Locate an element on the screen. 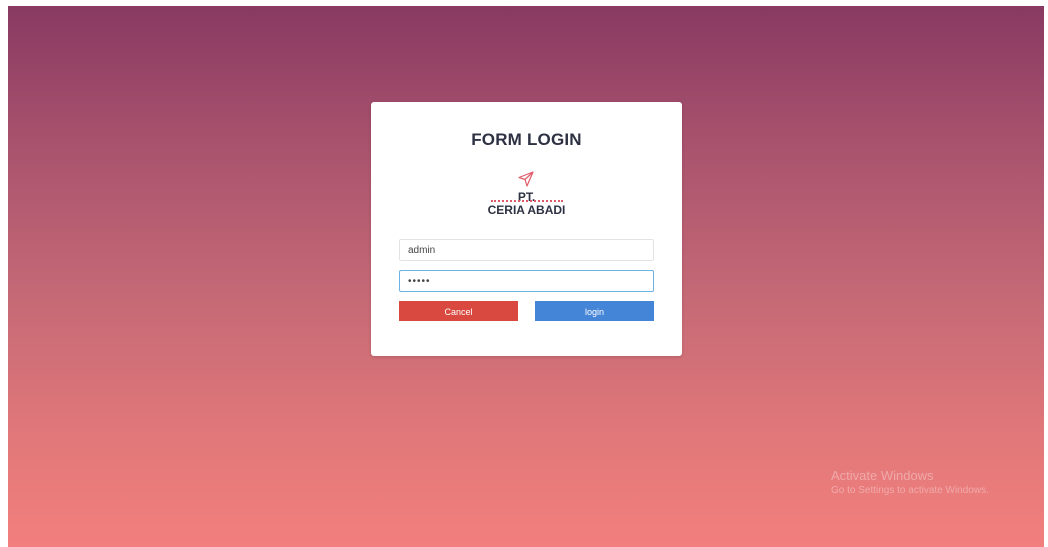 This screenshot has height=547, width=1048. paper-plane-icon is located at coordinates (526, 179).